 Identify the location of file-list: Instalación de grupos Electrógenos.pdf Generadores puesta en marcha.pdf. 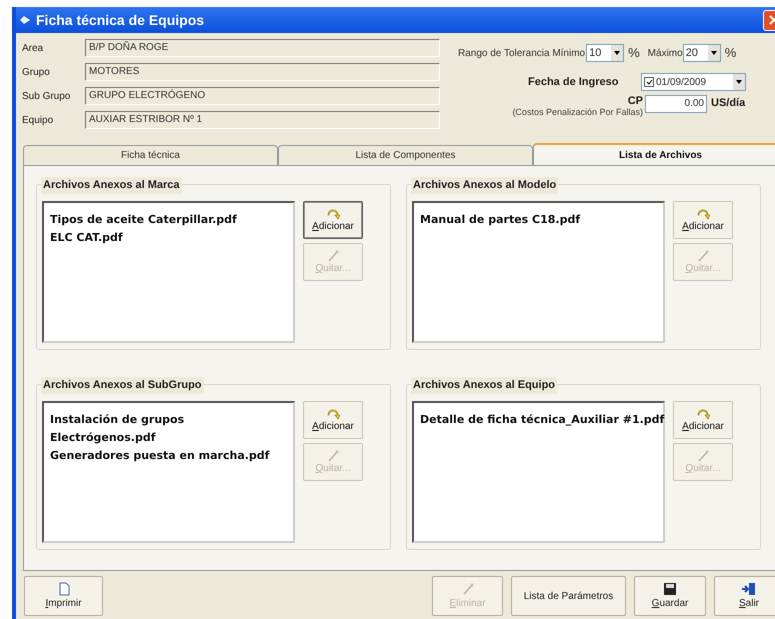
(168, 472).